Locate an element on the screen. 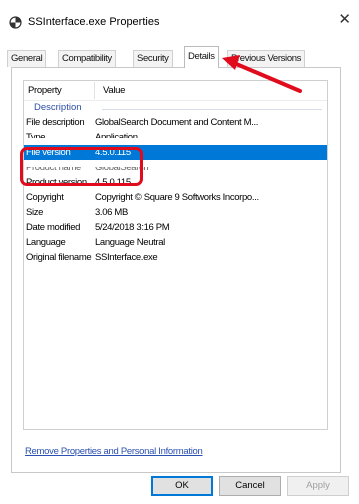  arrow-annotation is located at coordinates (262, 74).